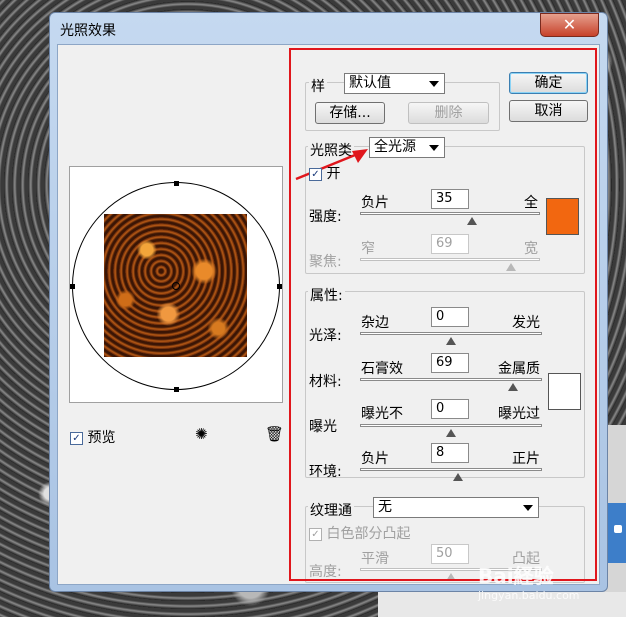 This screenshot has height=617, width=626. I want to click on preview-label: 预览, so click(101, 438).